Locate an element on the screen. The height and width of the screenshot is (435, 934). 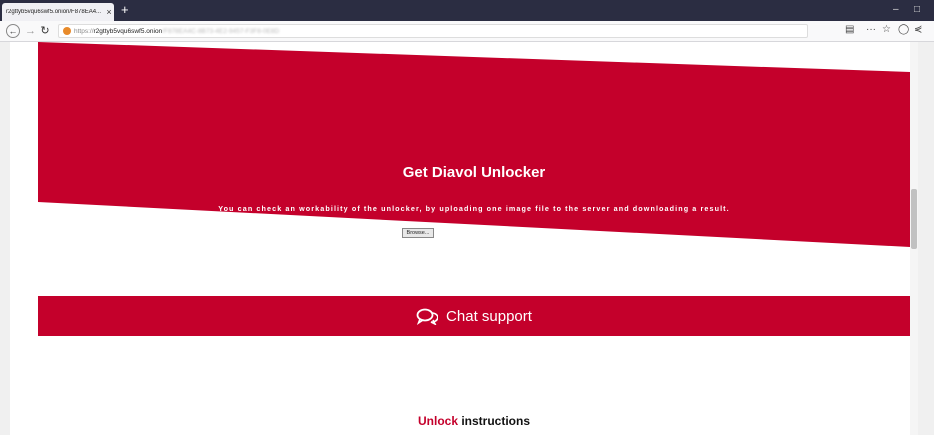
browser-tab: r2gttyb5vqu6swf5.onion/F878EA4... × is located at coordinates (58, 12).